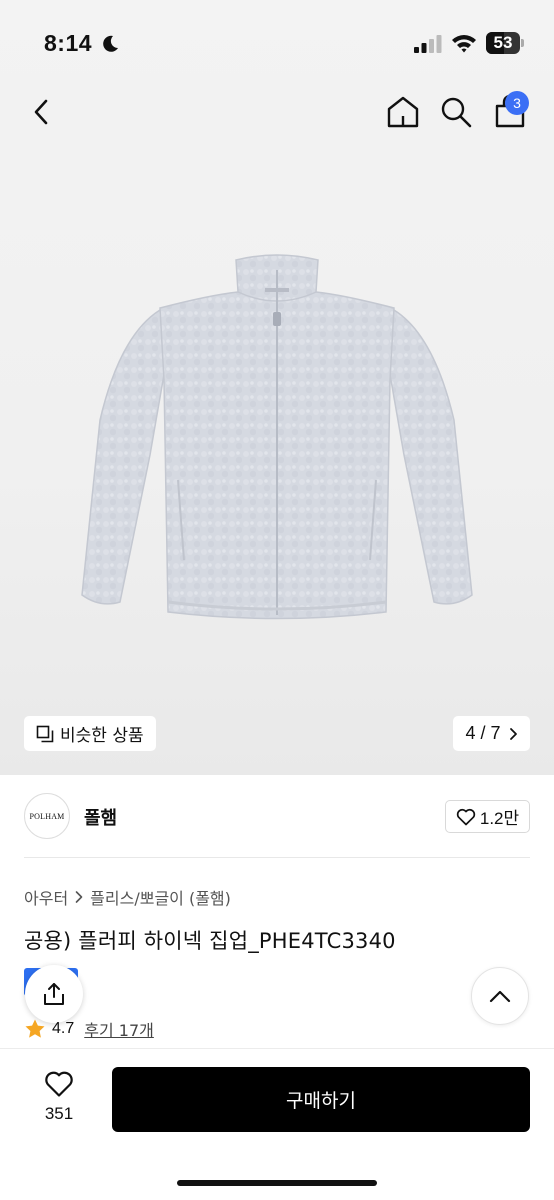 This screenshot has height=1200, width=554. I want to click on moon-icon, so click(110, 43).